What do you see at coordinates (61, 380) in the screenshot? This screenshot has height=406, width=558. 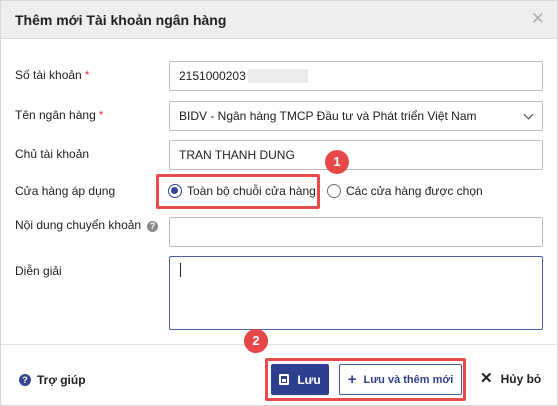 I see `help-link-label: Trợ giúp` at bounding box center [61, 380].